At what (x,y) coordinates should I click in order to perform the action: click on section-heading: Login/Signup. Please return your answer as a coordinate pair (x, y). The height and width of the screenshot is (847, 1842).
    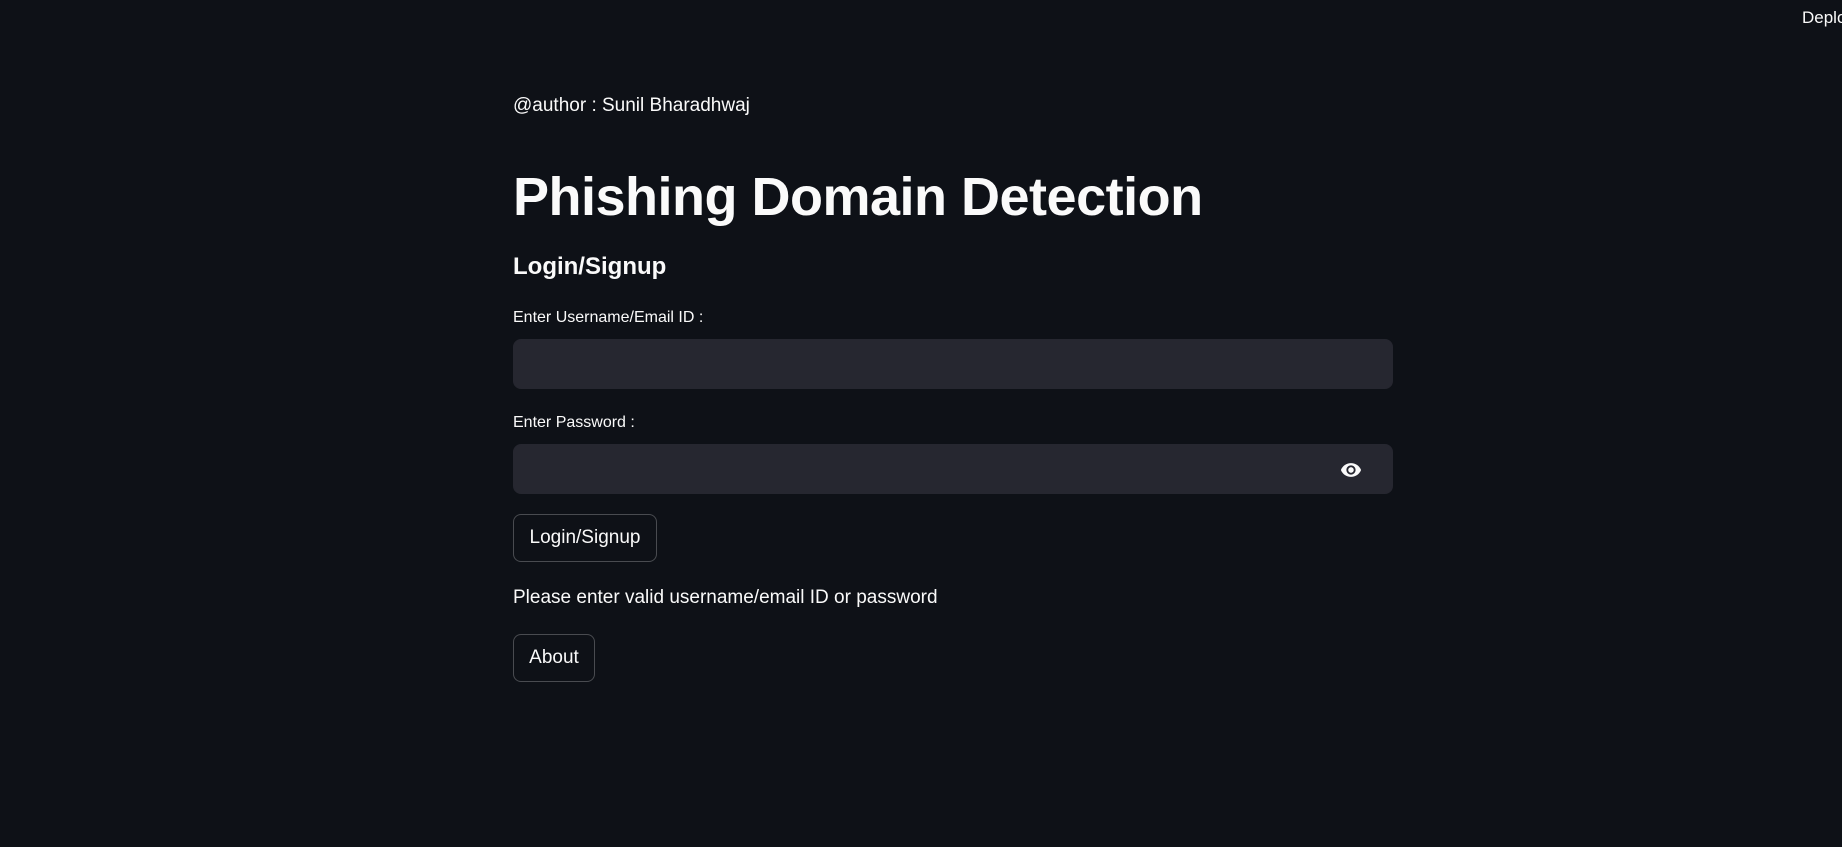
    Looking at the image, I should click on (590, 266).